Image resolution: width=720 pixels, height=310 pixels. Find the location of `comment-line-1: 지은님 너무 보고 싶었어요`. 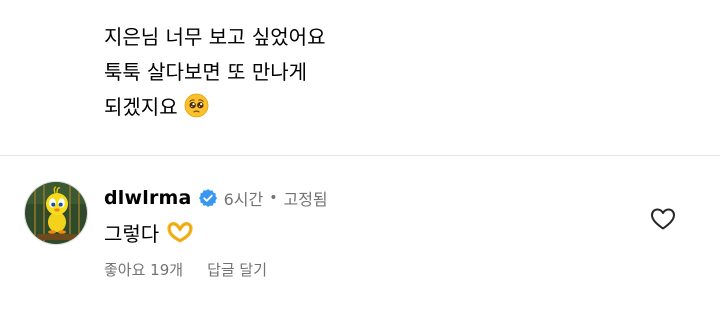

comment-line-1: 지은님 너무 보고 싶었어요 is located at coordinates (215, 37).